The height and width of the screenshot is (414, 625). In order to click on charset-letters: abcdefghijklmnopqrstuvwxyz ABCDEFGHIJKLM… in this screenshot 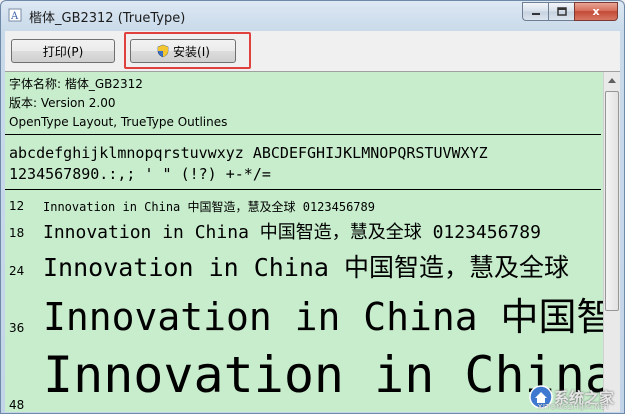, I will do `click(248, 153)`.